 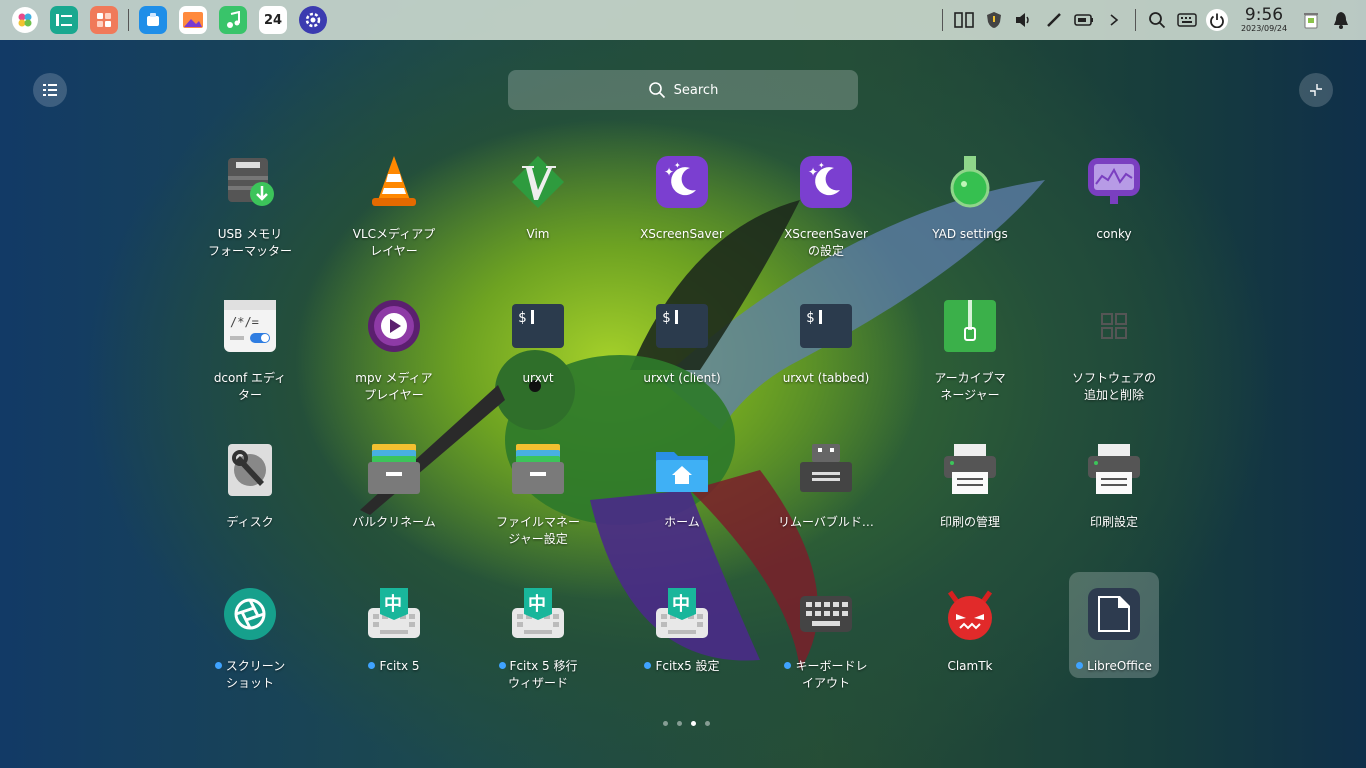 I want to click on app-tile: /*/= dconf エディ ター, so click(x=250, y=356).